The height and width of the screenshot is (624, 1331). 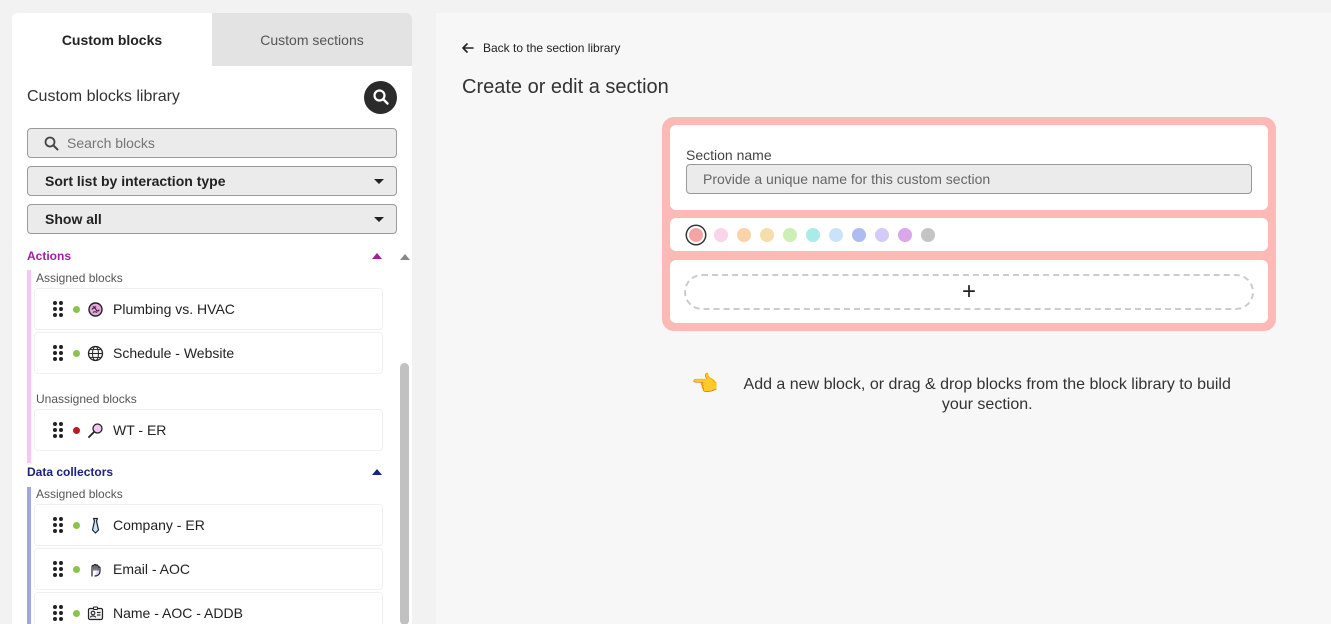 I want to click on blocks-dropzone: +, so click(x=969, y=291).